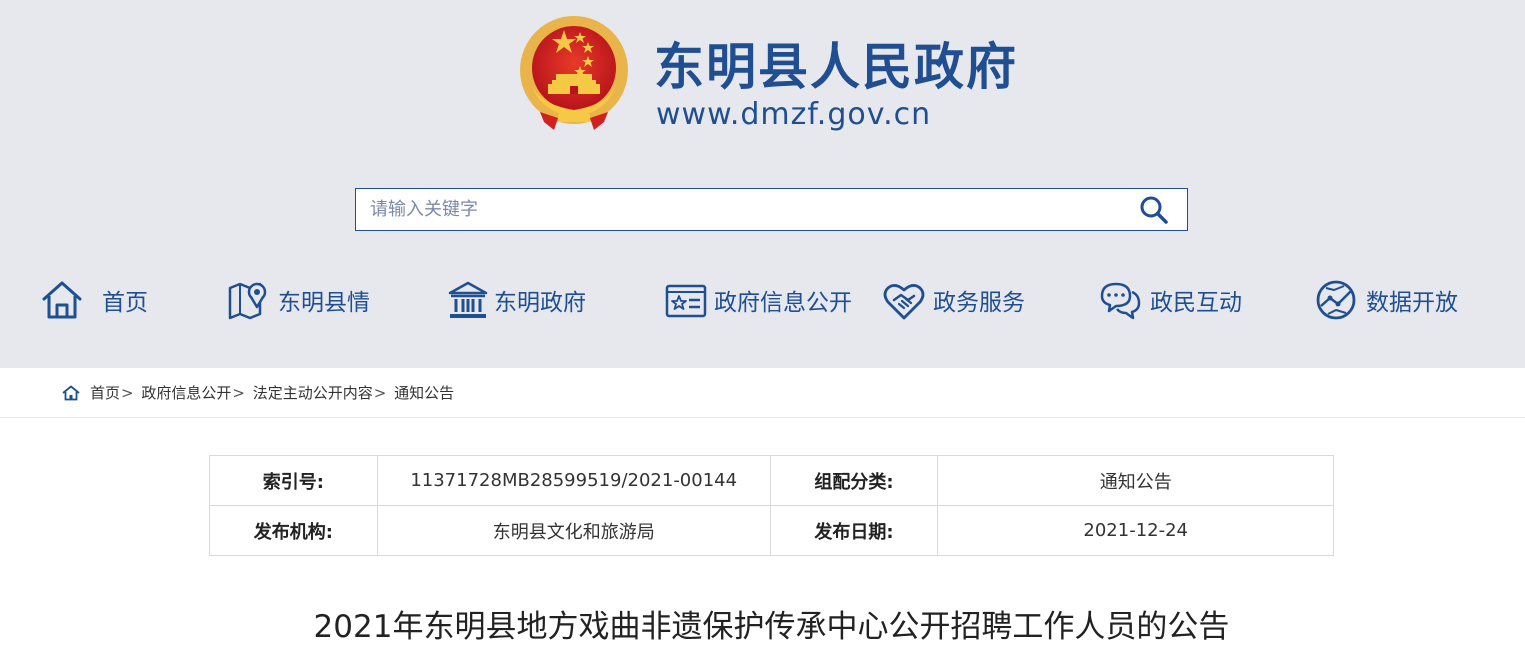  I want to click on nav-item-interaction: 政民互动, so click(1170, 300).